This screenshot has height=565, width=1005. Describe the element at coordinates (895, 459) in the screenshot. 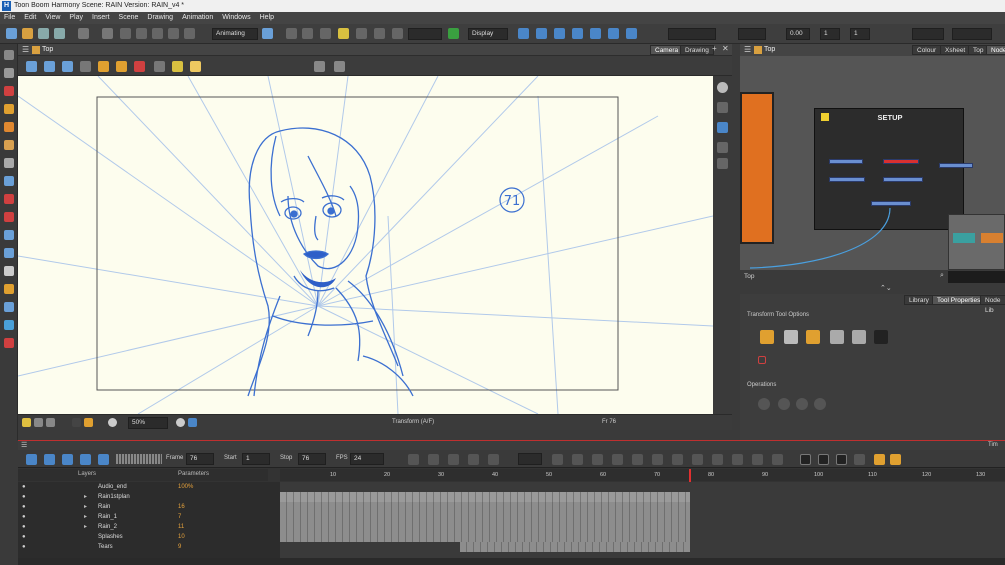

I see `tl-tool-r-icon` at that location.